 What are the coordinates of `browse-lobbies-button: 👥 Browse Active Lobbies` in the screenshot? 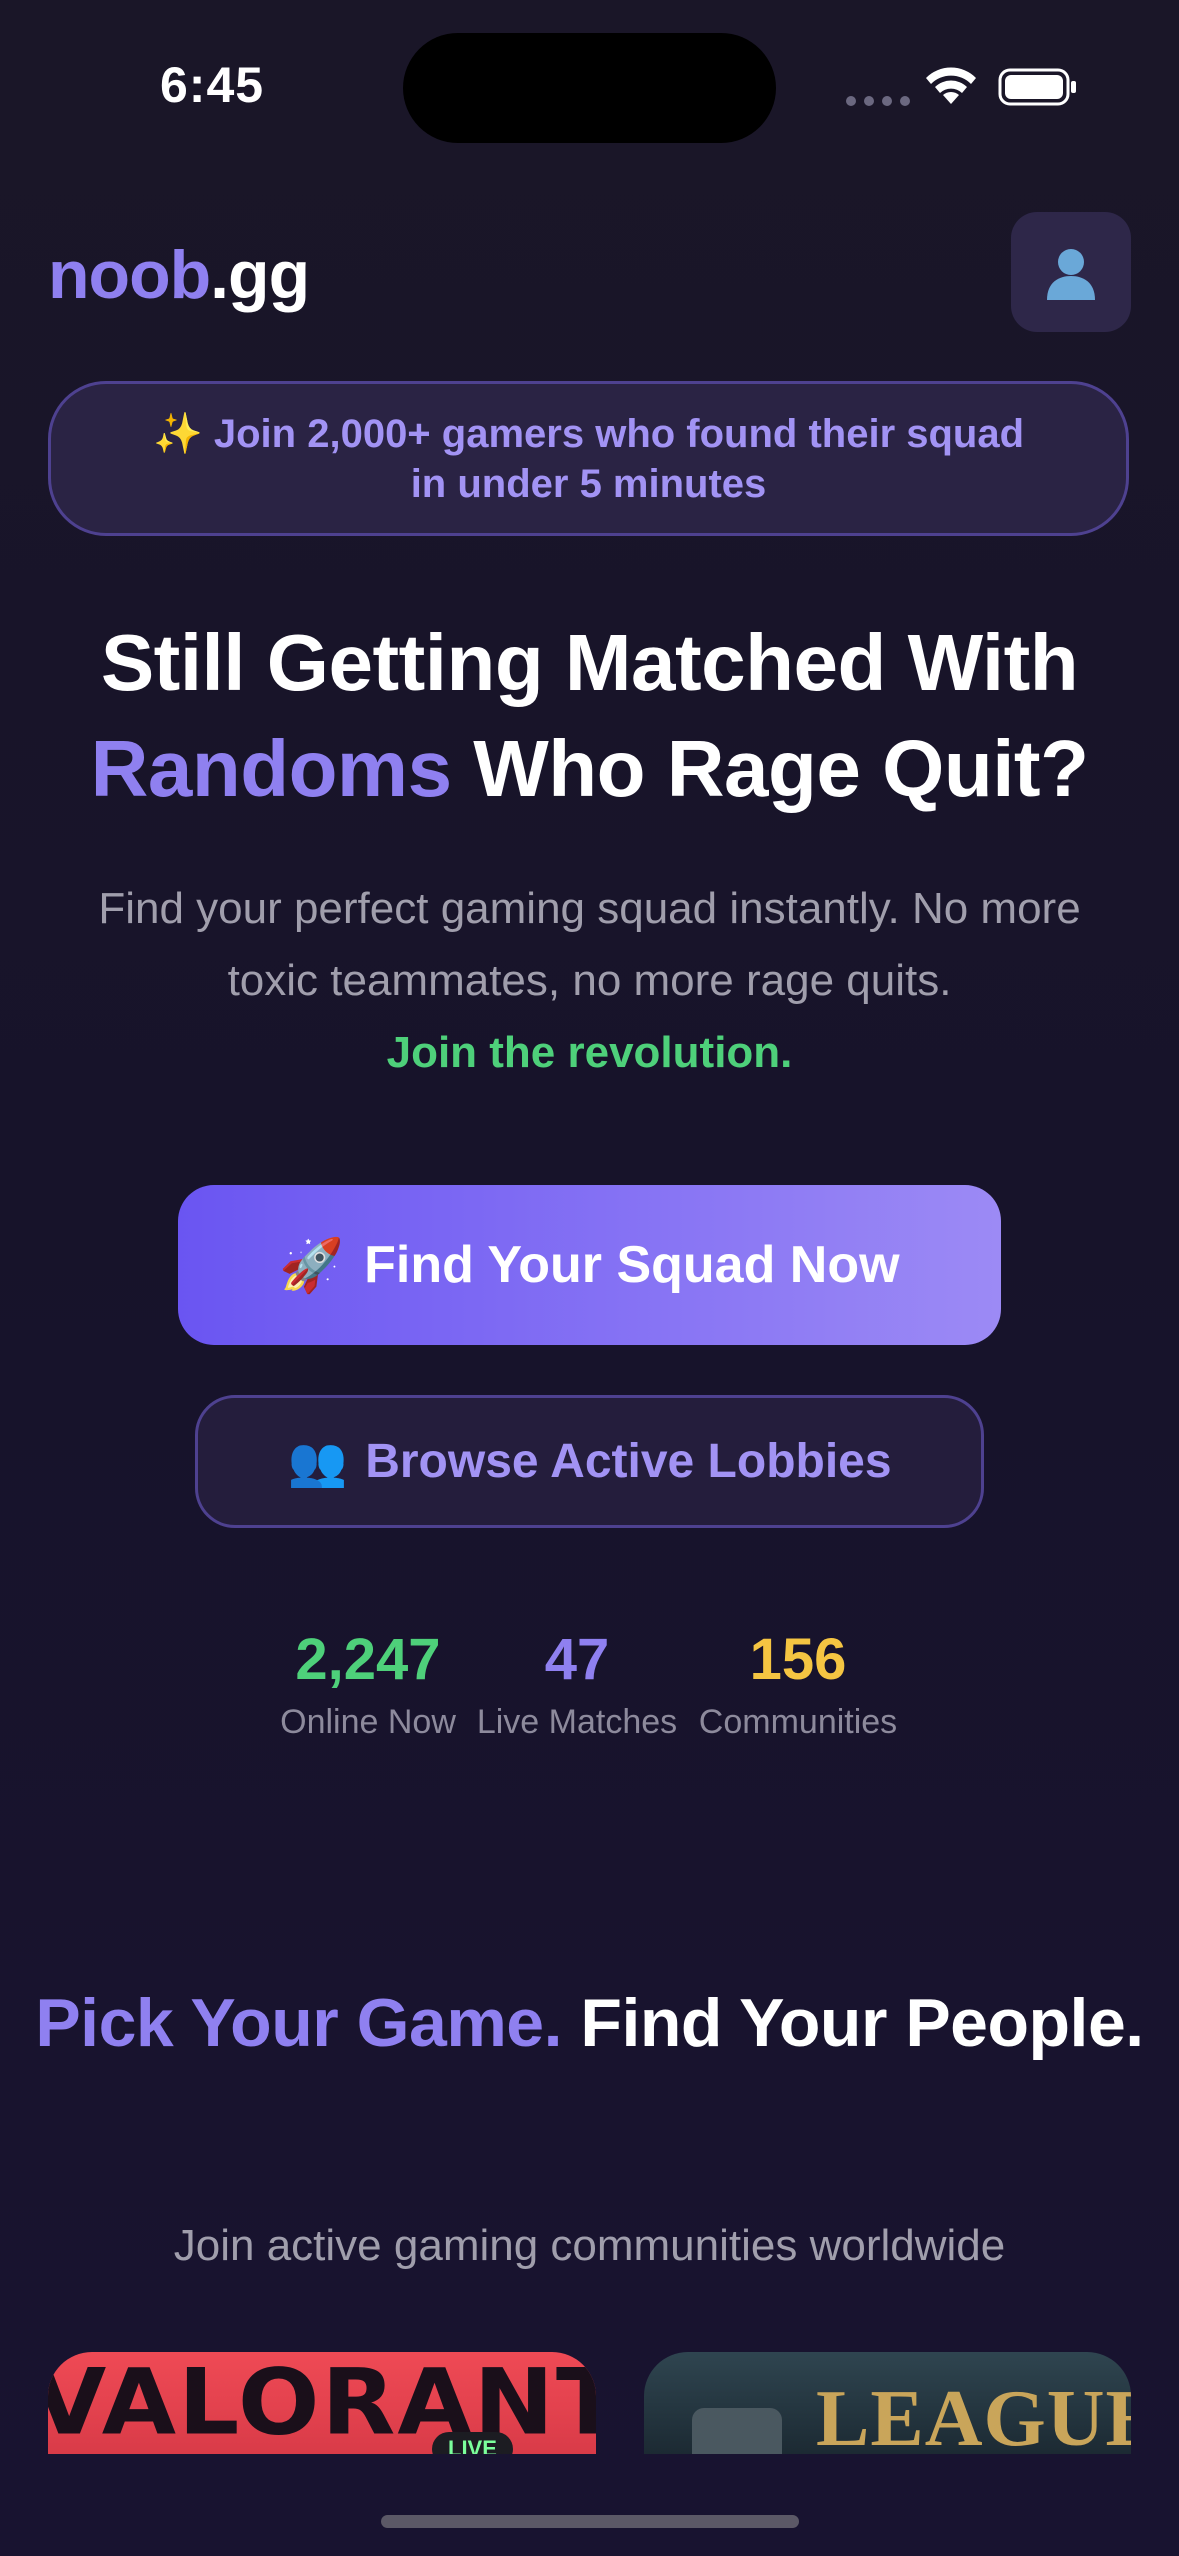 It's located at (589, 1461).